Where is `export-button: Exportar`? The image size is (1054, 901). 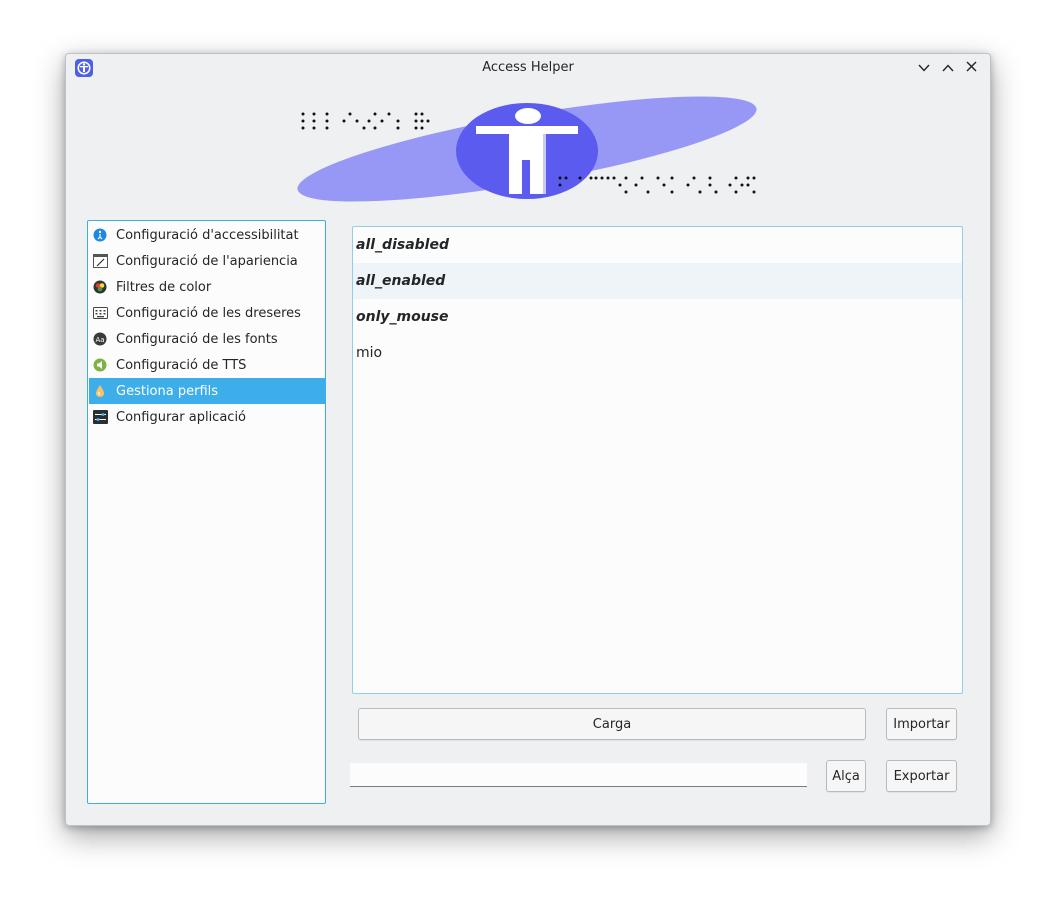 export-button: Exportar is located at coordinates (921, 776).